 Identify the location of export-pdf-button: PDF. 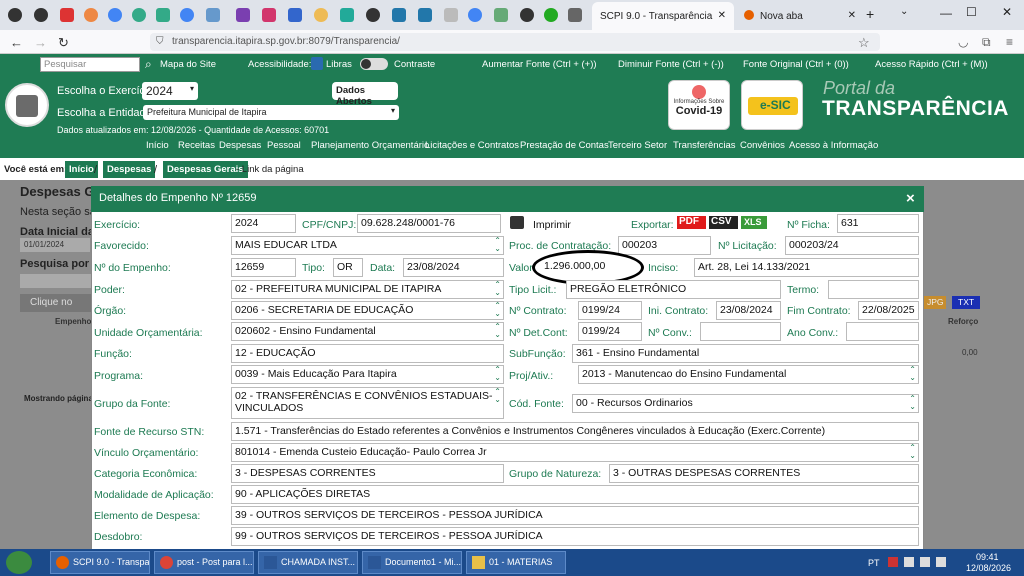
(691, 222).